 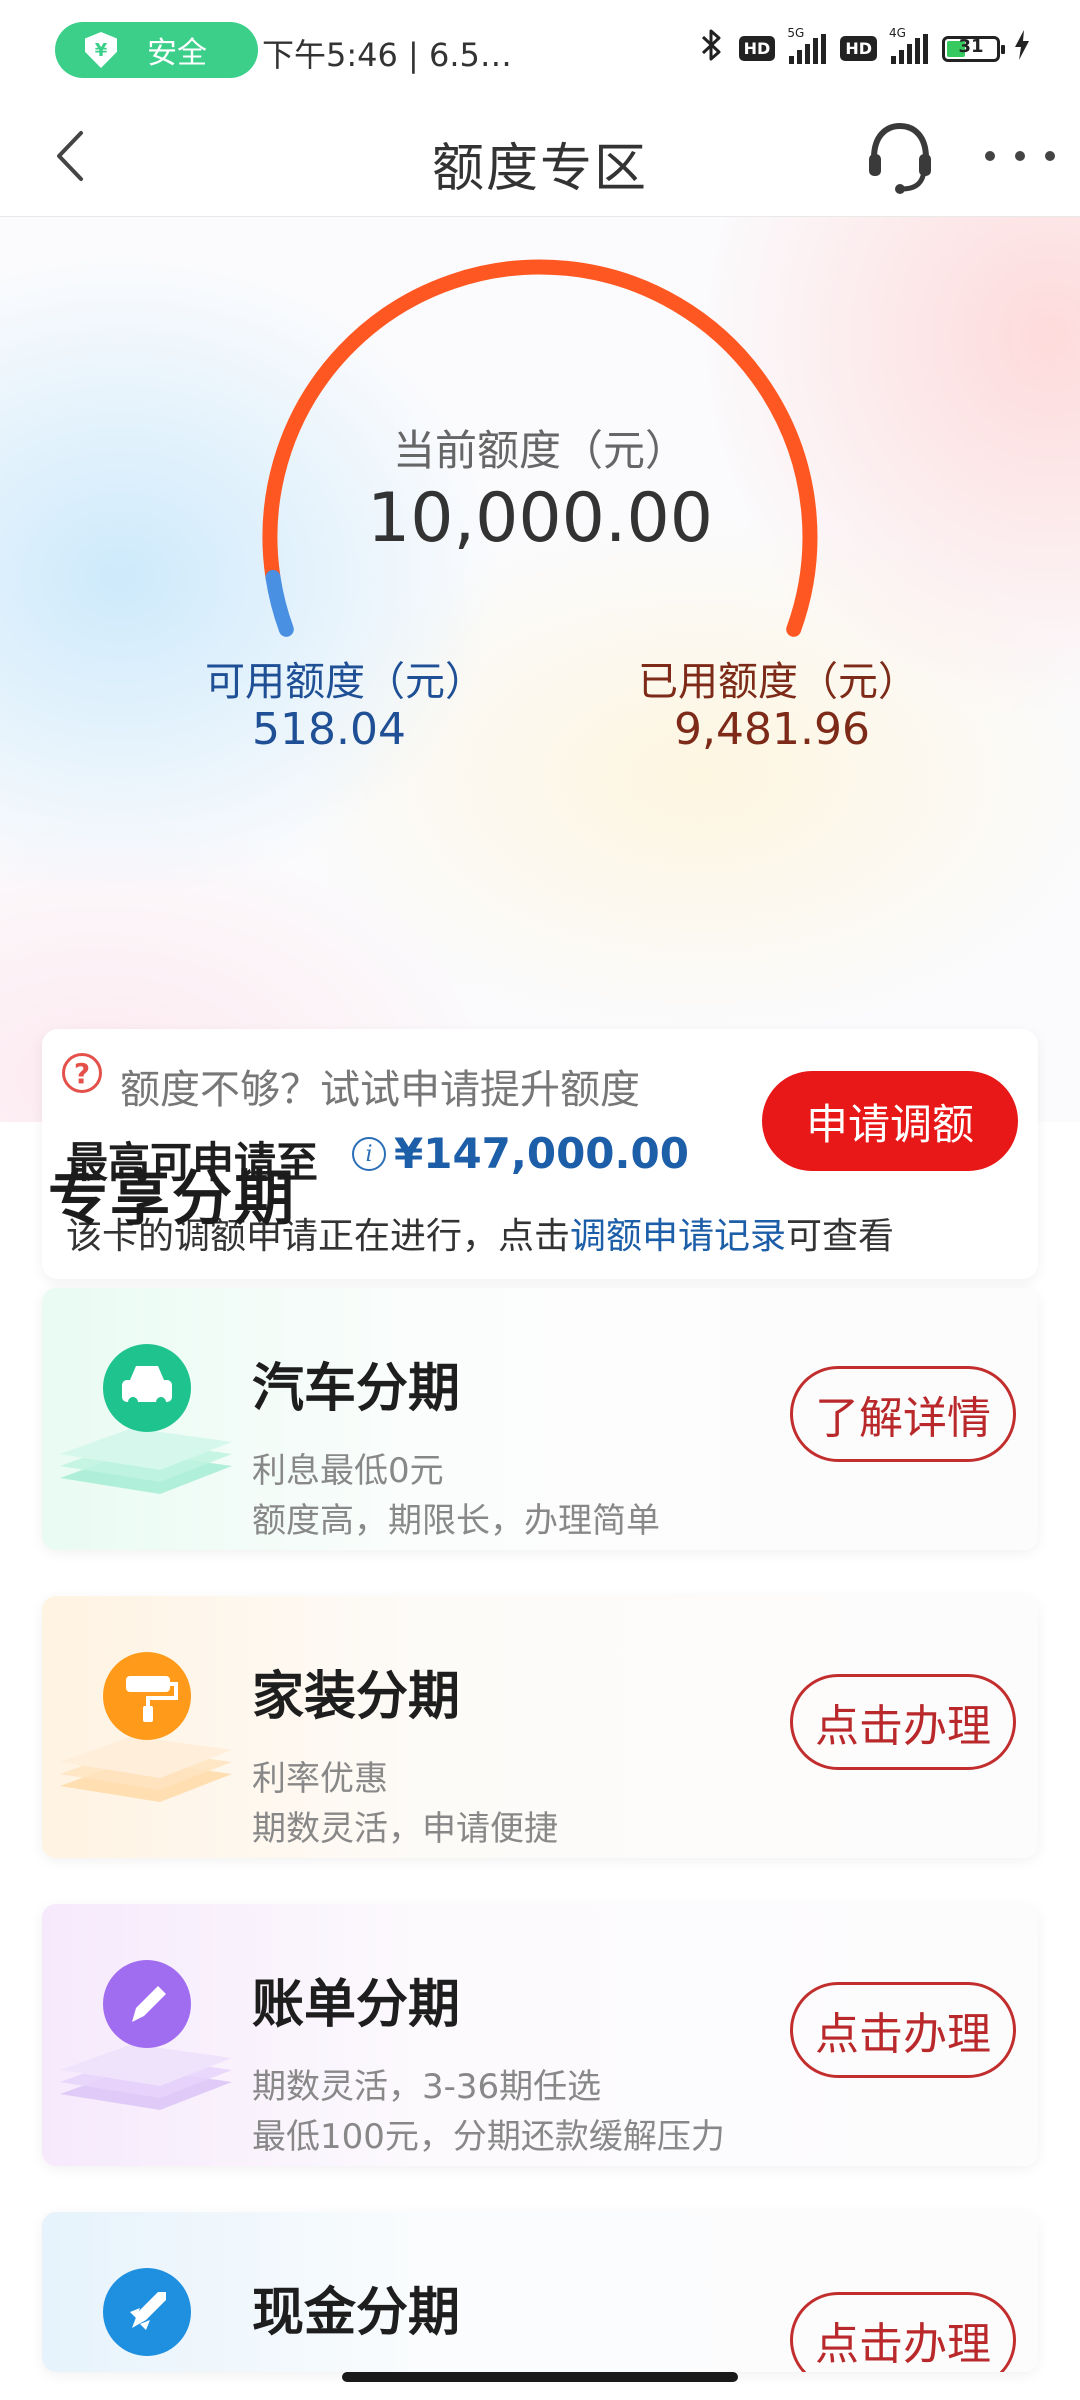 I want to click on apply-increase-button: 申请调额, so click(x=890, y=1121).